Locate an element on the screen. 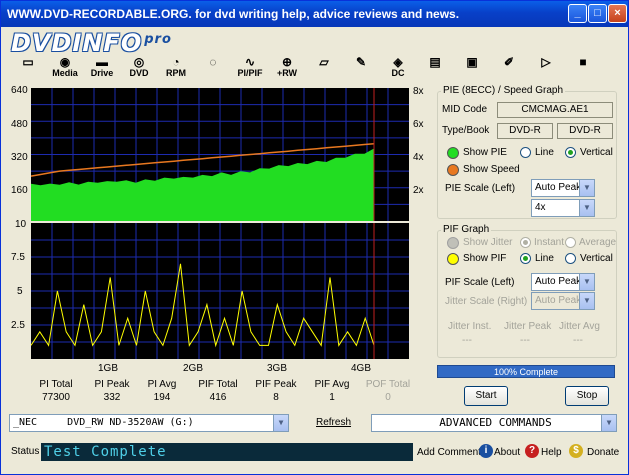 This screenshot has height=475, width=629. pie-color-swatch is located at coordinates (453, 153).